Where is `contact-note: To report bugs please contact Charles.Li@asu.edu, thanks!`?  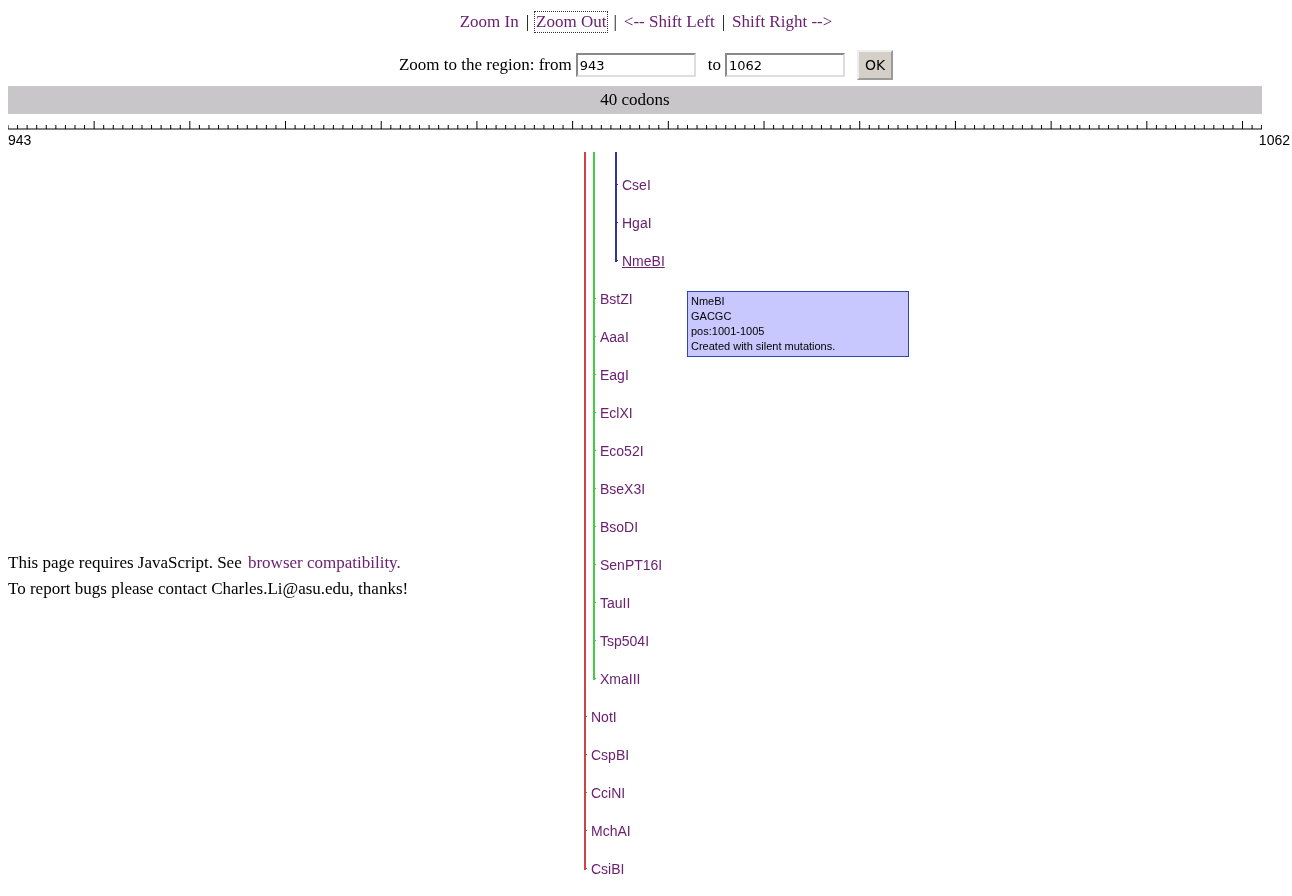 contact-note: To report bugs please contact Charles.Li@asu.edu, thanks! is located at coordinates (209, 589).